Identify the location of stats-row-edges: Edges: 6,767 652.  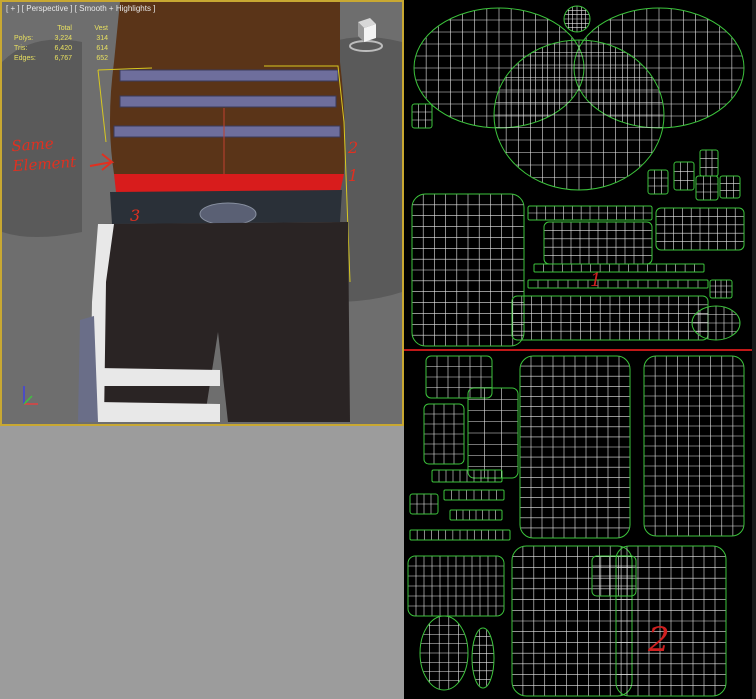
(61, 59).